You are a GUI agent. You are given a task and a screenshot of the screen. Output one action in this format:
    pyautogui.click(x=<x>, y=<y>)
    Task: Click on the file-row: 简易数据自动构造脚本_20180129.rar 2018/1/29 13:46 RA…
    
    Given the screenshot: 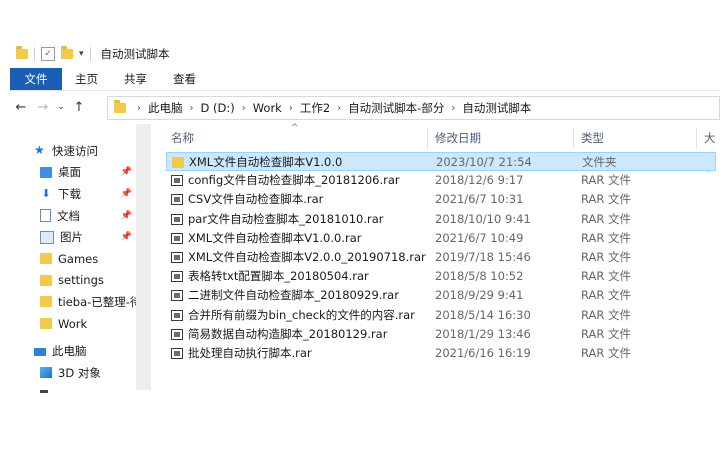 What is the action you would take?
    pyautogui.click(x=443, y=334)
    